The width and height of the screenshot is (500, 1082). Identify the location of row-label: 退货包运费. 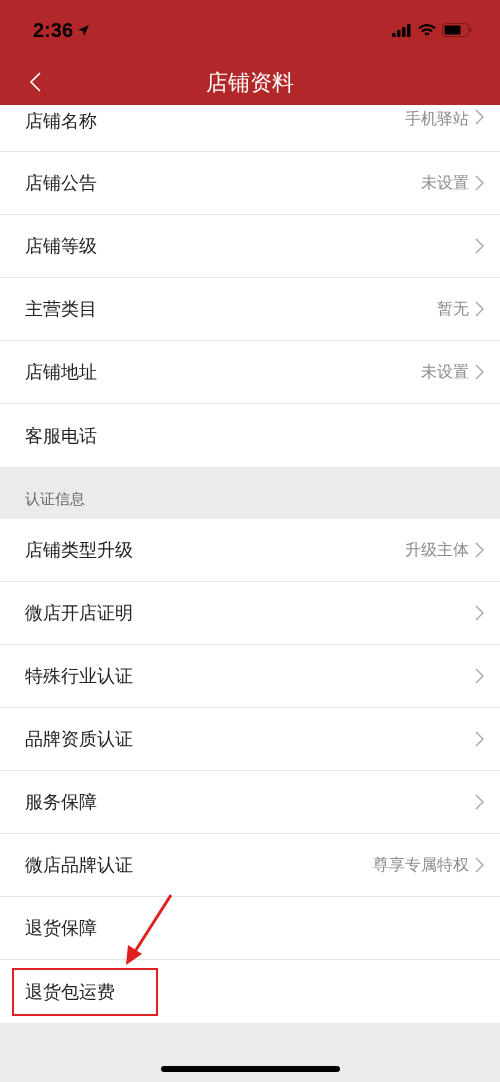
(70, 991).